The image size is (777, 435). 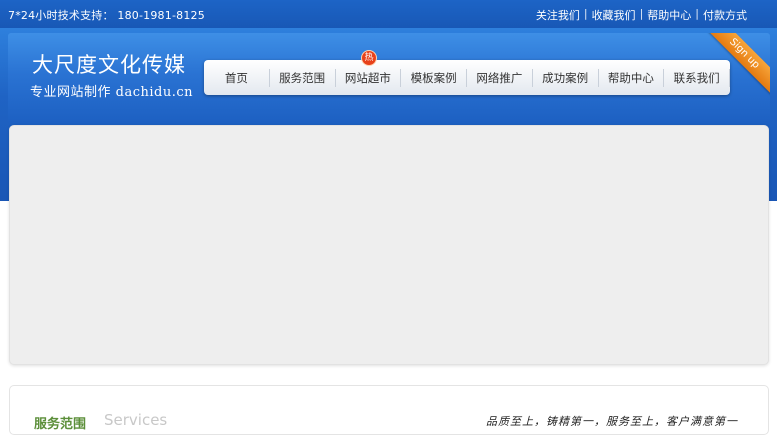 What do you see at coordinates (303, 77) in the screenshot?
I see `nav-item-services: 服务范围` at bounding box center [303, 77].